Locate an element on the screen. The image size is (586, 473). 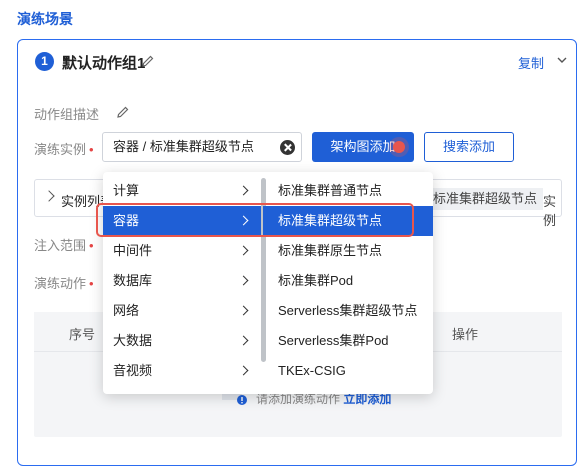
copy-link: 复制 is located at coordinates (531, 62).